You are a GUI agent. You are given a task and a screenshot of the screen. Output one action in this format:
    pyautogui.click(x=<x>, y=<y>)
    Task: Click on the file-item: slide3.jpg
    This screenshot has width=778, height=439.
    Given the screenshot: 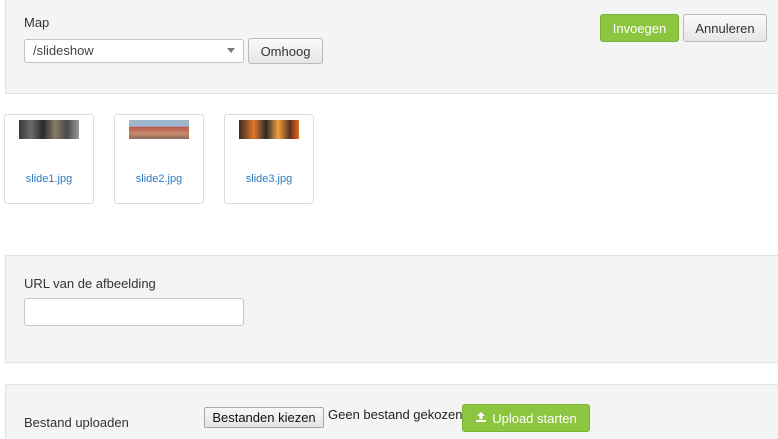 What is the action you would take?
    pyautogui.click(x=269, y=159)
    